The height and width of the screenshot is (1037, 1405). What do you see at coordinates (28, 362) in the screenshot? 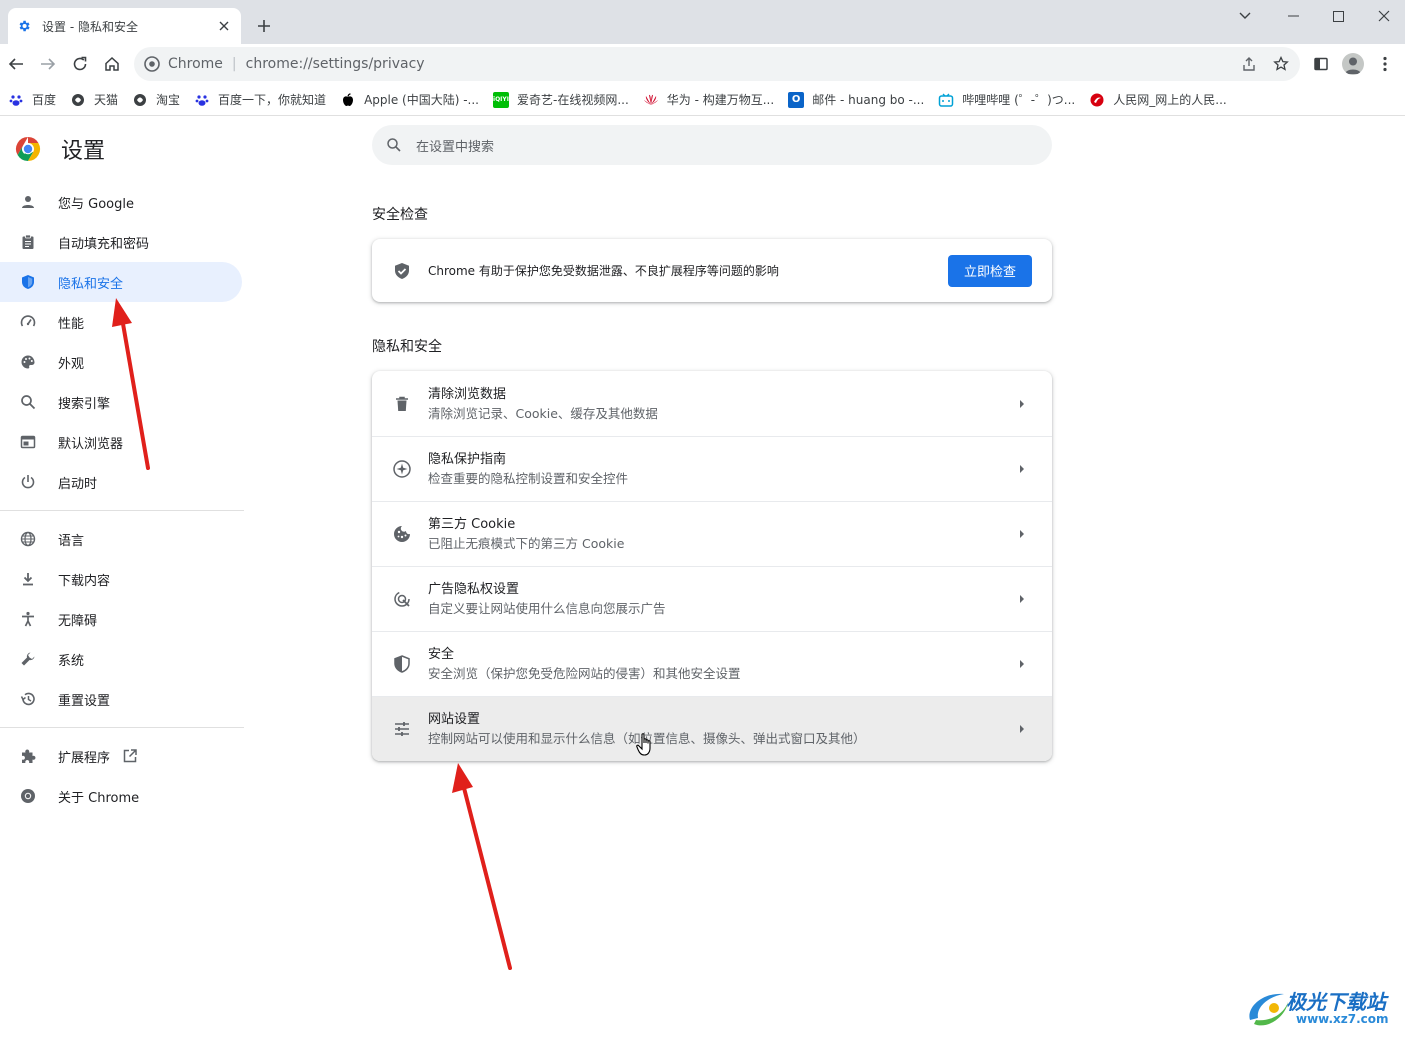
I see `palette-icon` at bounding box center [28, 362].